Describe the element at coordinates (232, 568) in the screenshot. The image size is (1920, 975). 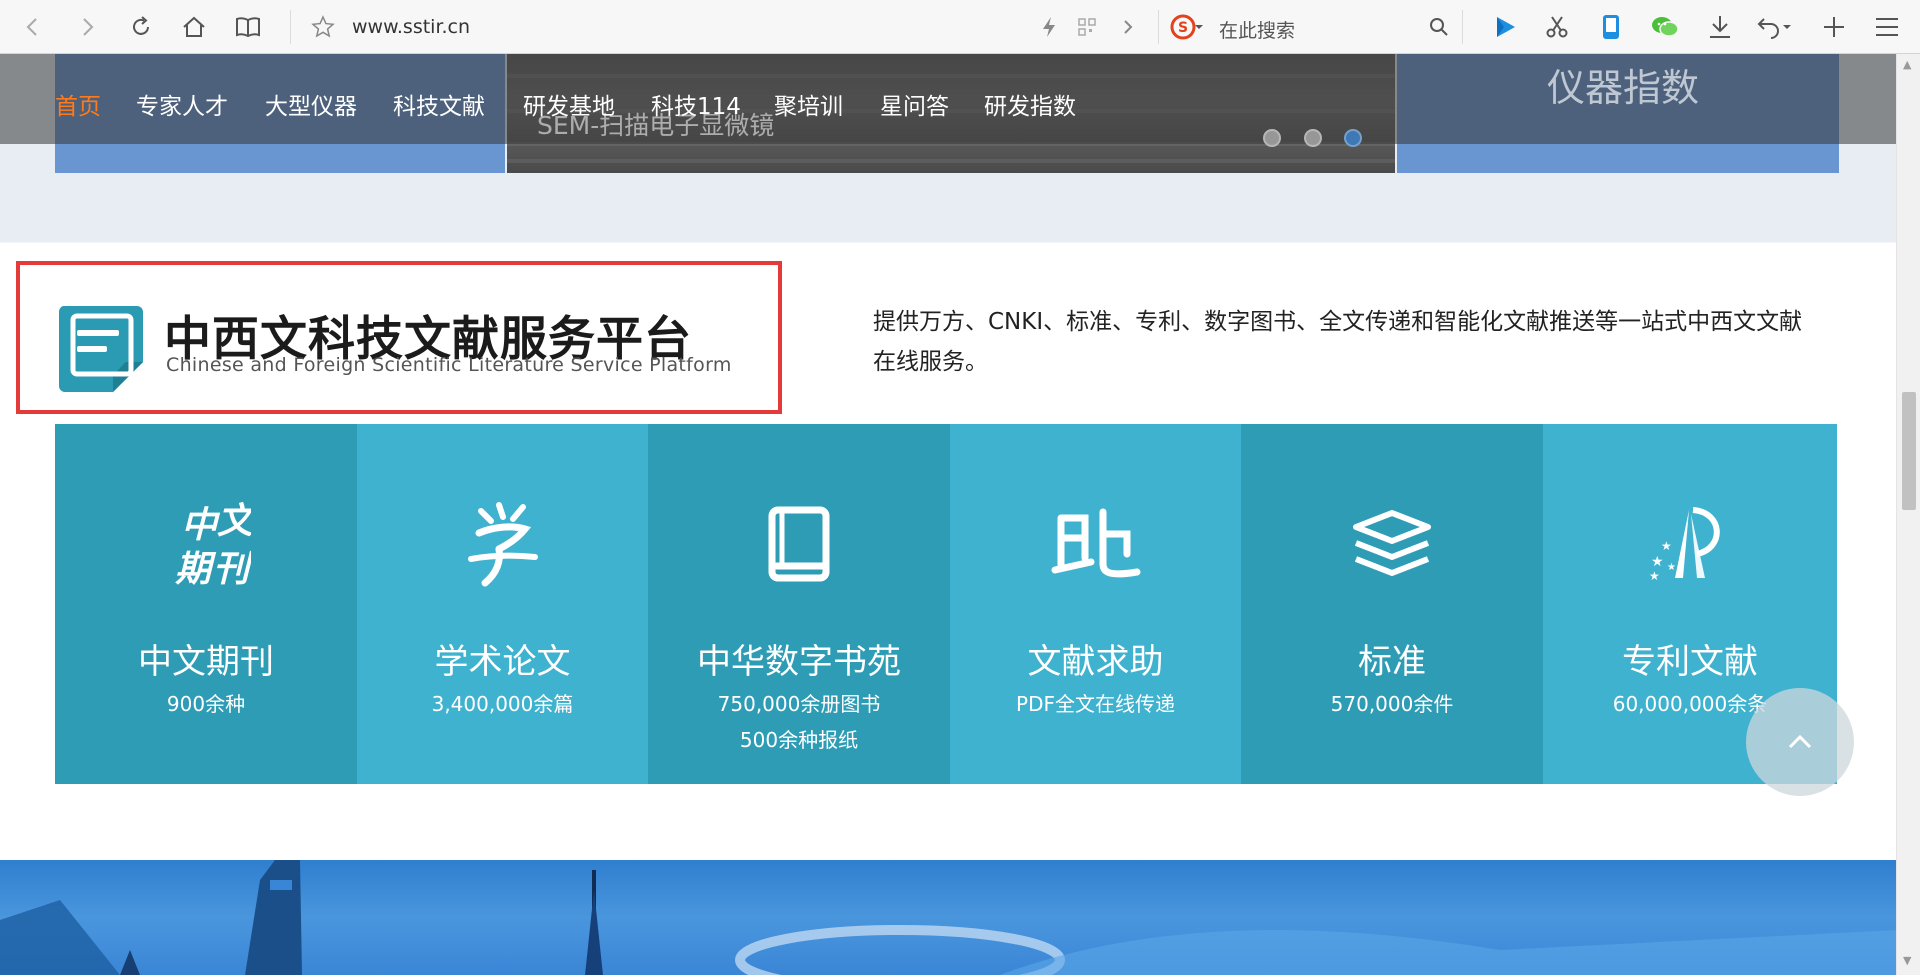
I see `svg-text: 刊` at that location.